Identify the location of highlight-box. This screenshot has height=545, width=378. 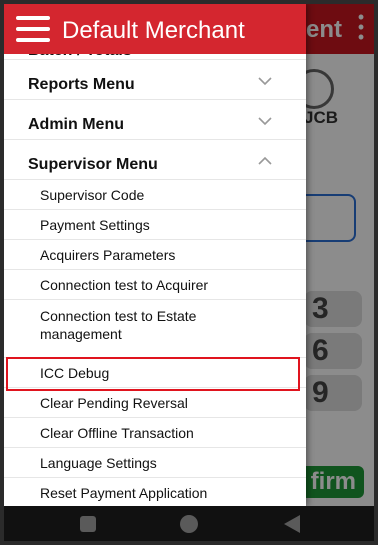
(153, 374).